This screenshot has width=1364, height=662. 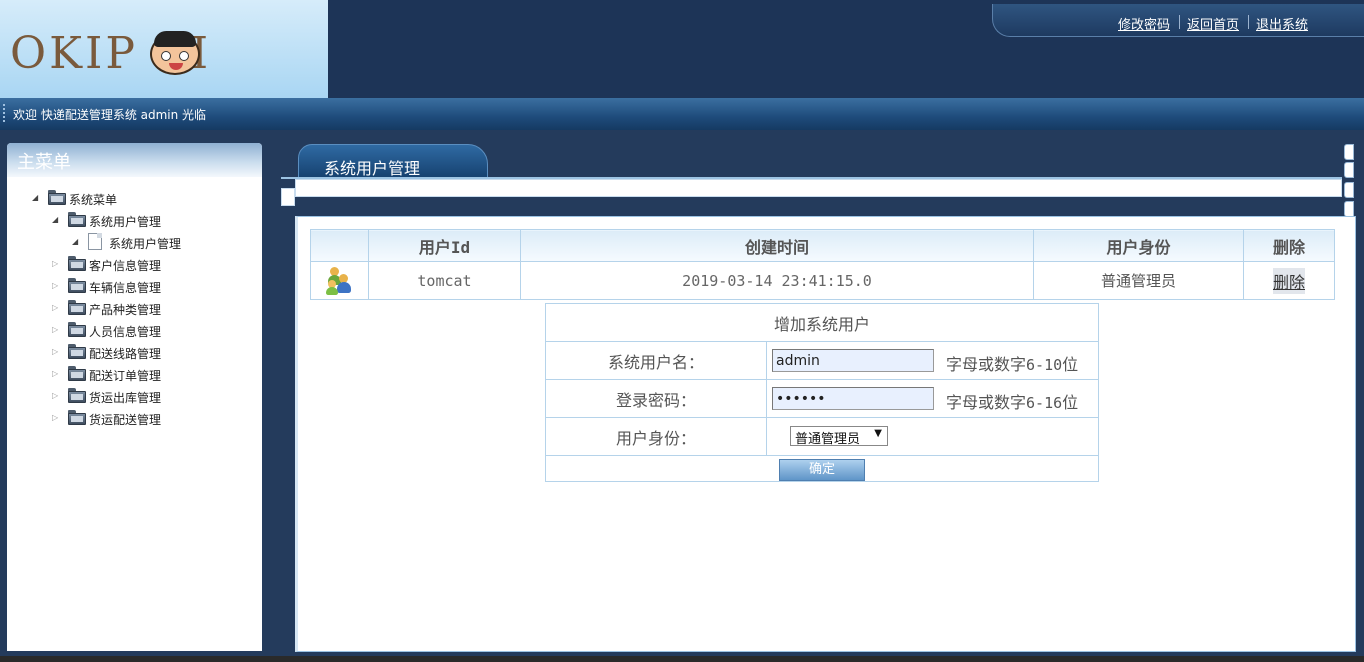 I want to click on welcome-bar: 欢迎 快递配送管理系统 admin 光临, so click(x=682, y=114).